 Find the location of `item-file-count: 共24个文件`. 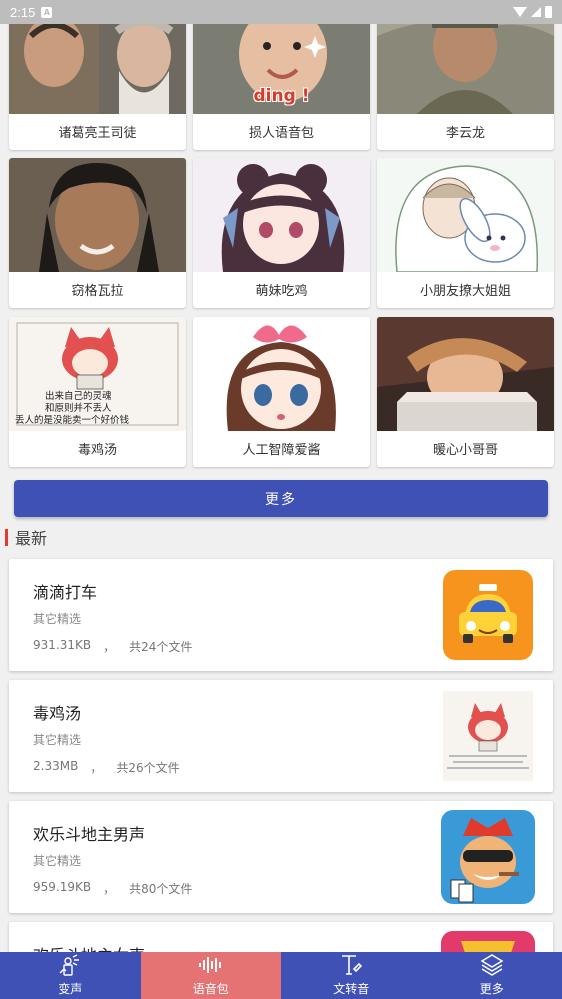

item-file-count: 共24个文件 is located at coordinates (161, 647).